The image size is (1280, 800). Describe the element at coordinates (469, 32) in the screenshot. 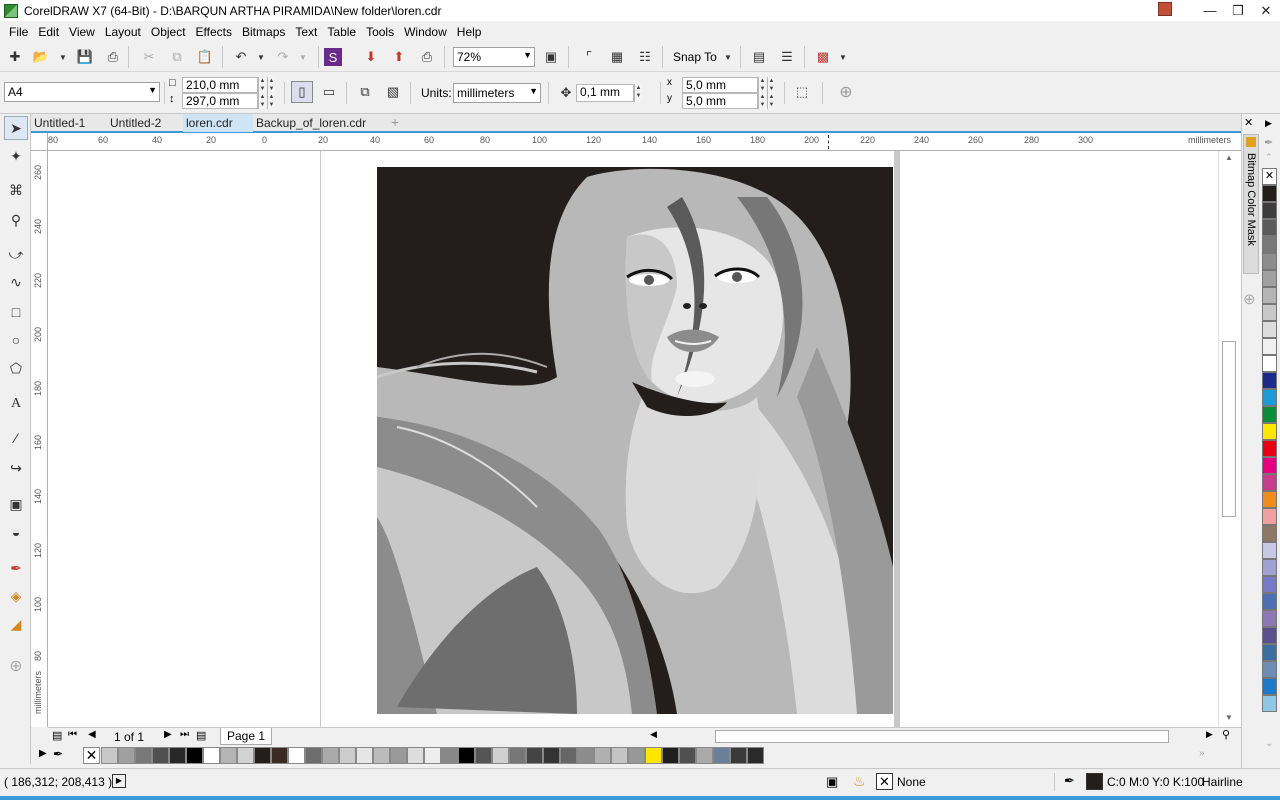

I see `menu-help: Help` at that location.